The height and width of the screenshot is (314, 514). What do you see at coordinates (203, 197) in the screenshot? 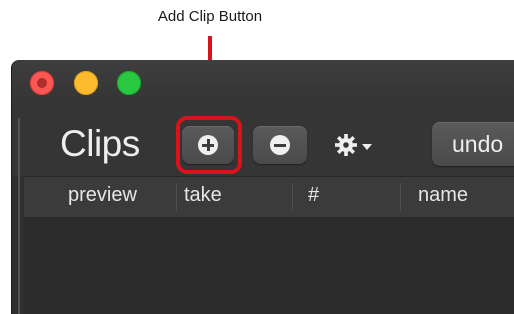
I see `column-header-take: take` at bounding box center [203, 197].